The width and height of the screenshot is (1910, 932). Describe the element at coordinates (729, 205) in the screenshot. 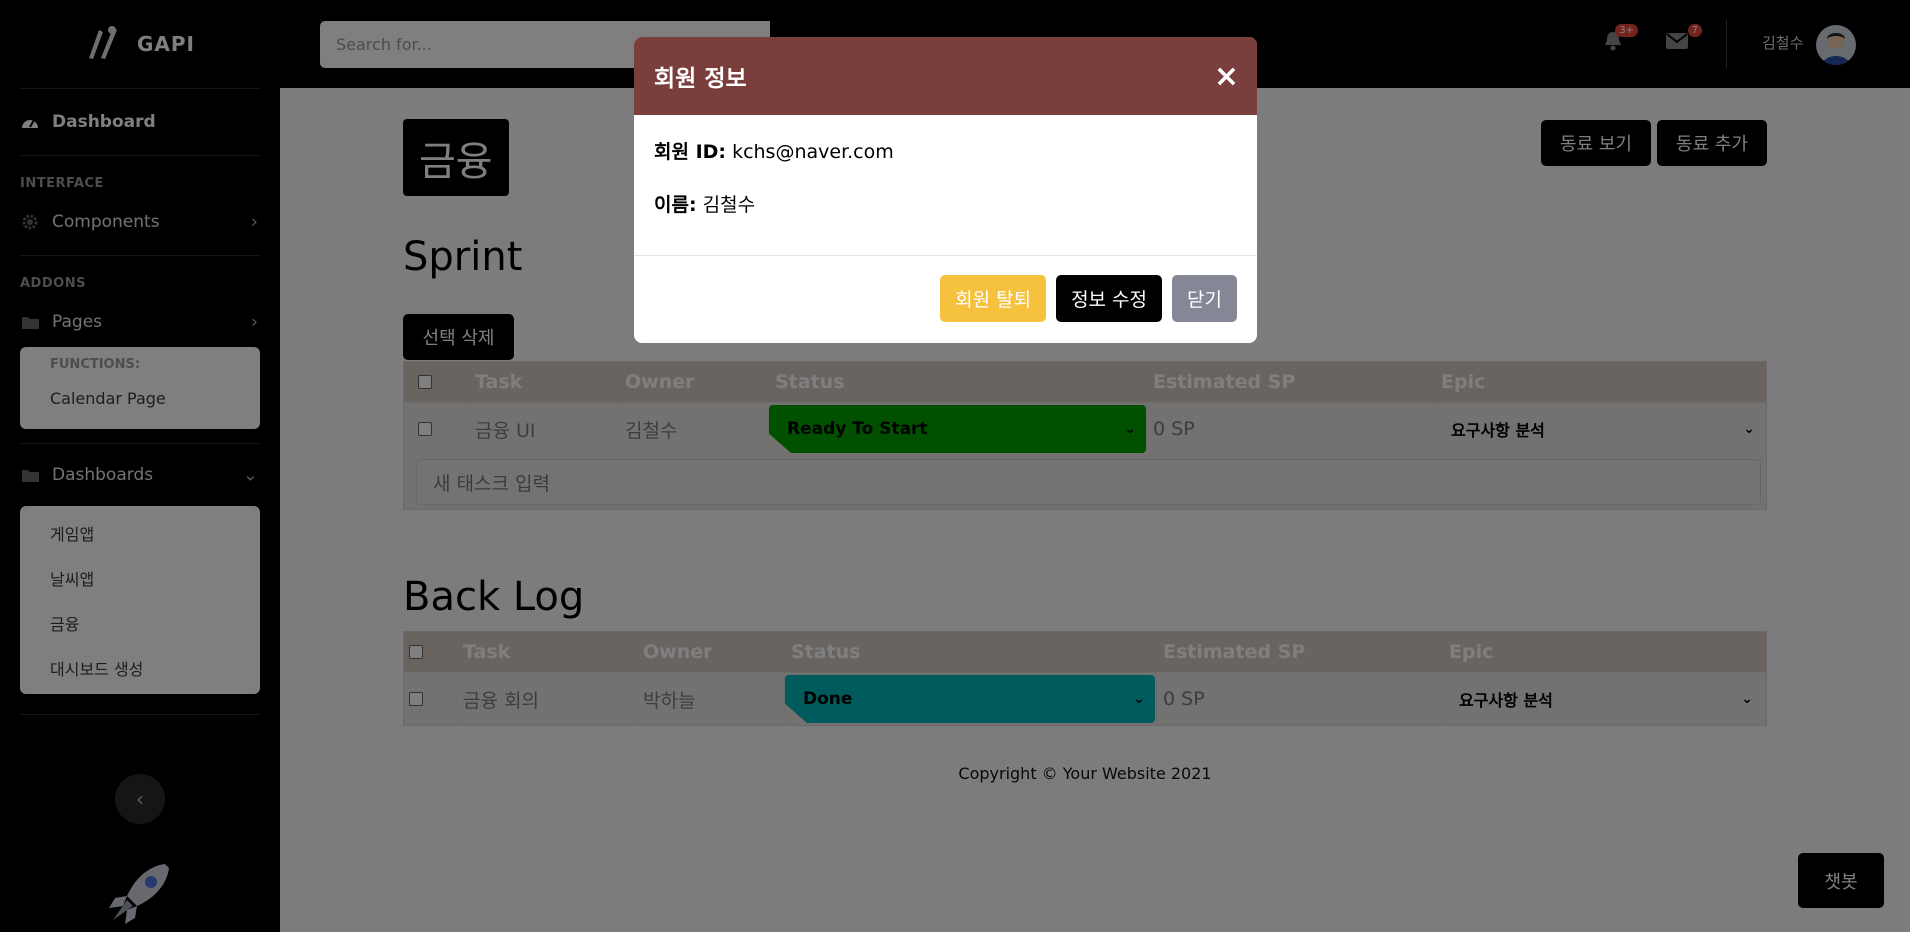

I see `member-name-value: 김철수` at that location.